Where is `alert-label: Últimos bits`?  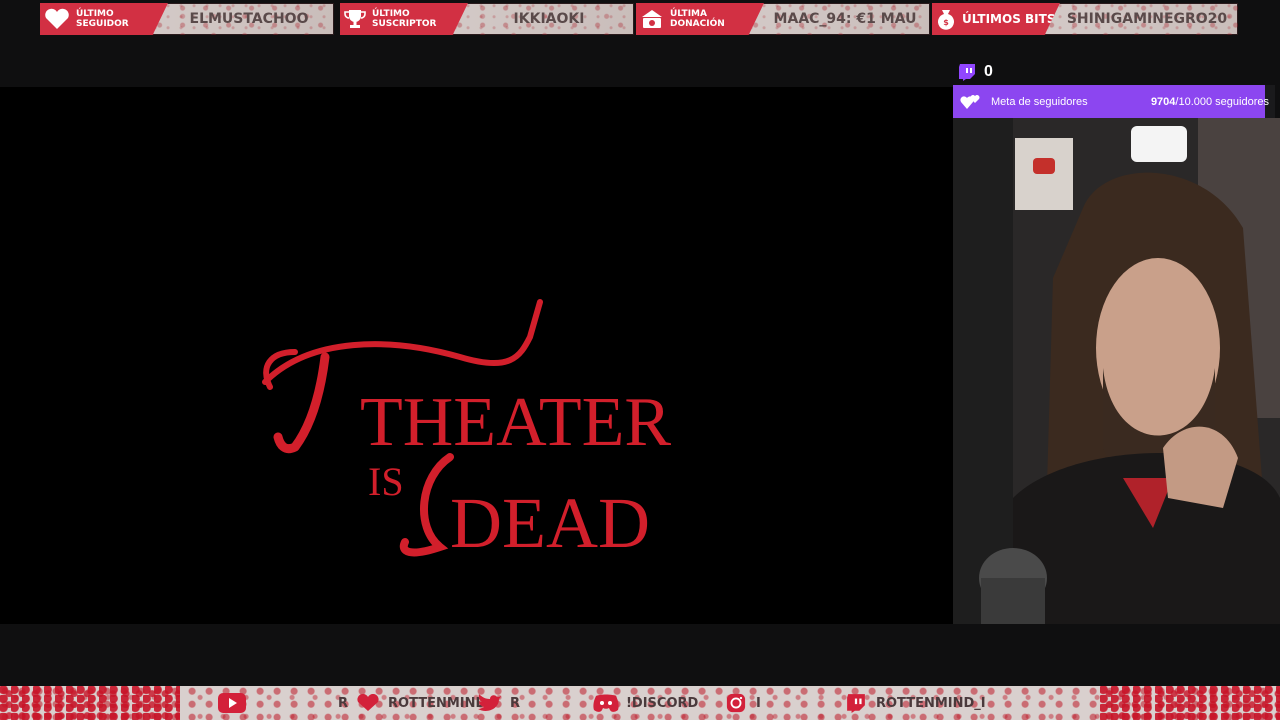 alert-label: Últimos bits is located at coordinates (1009, 19).